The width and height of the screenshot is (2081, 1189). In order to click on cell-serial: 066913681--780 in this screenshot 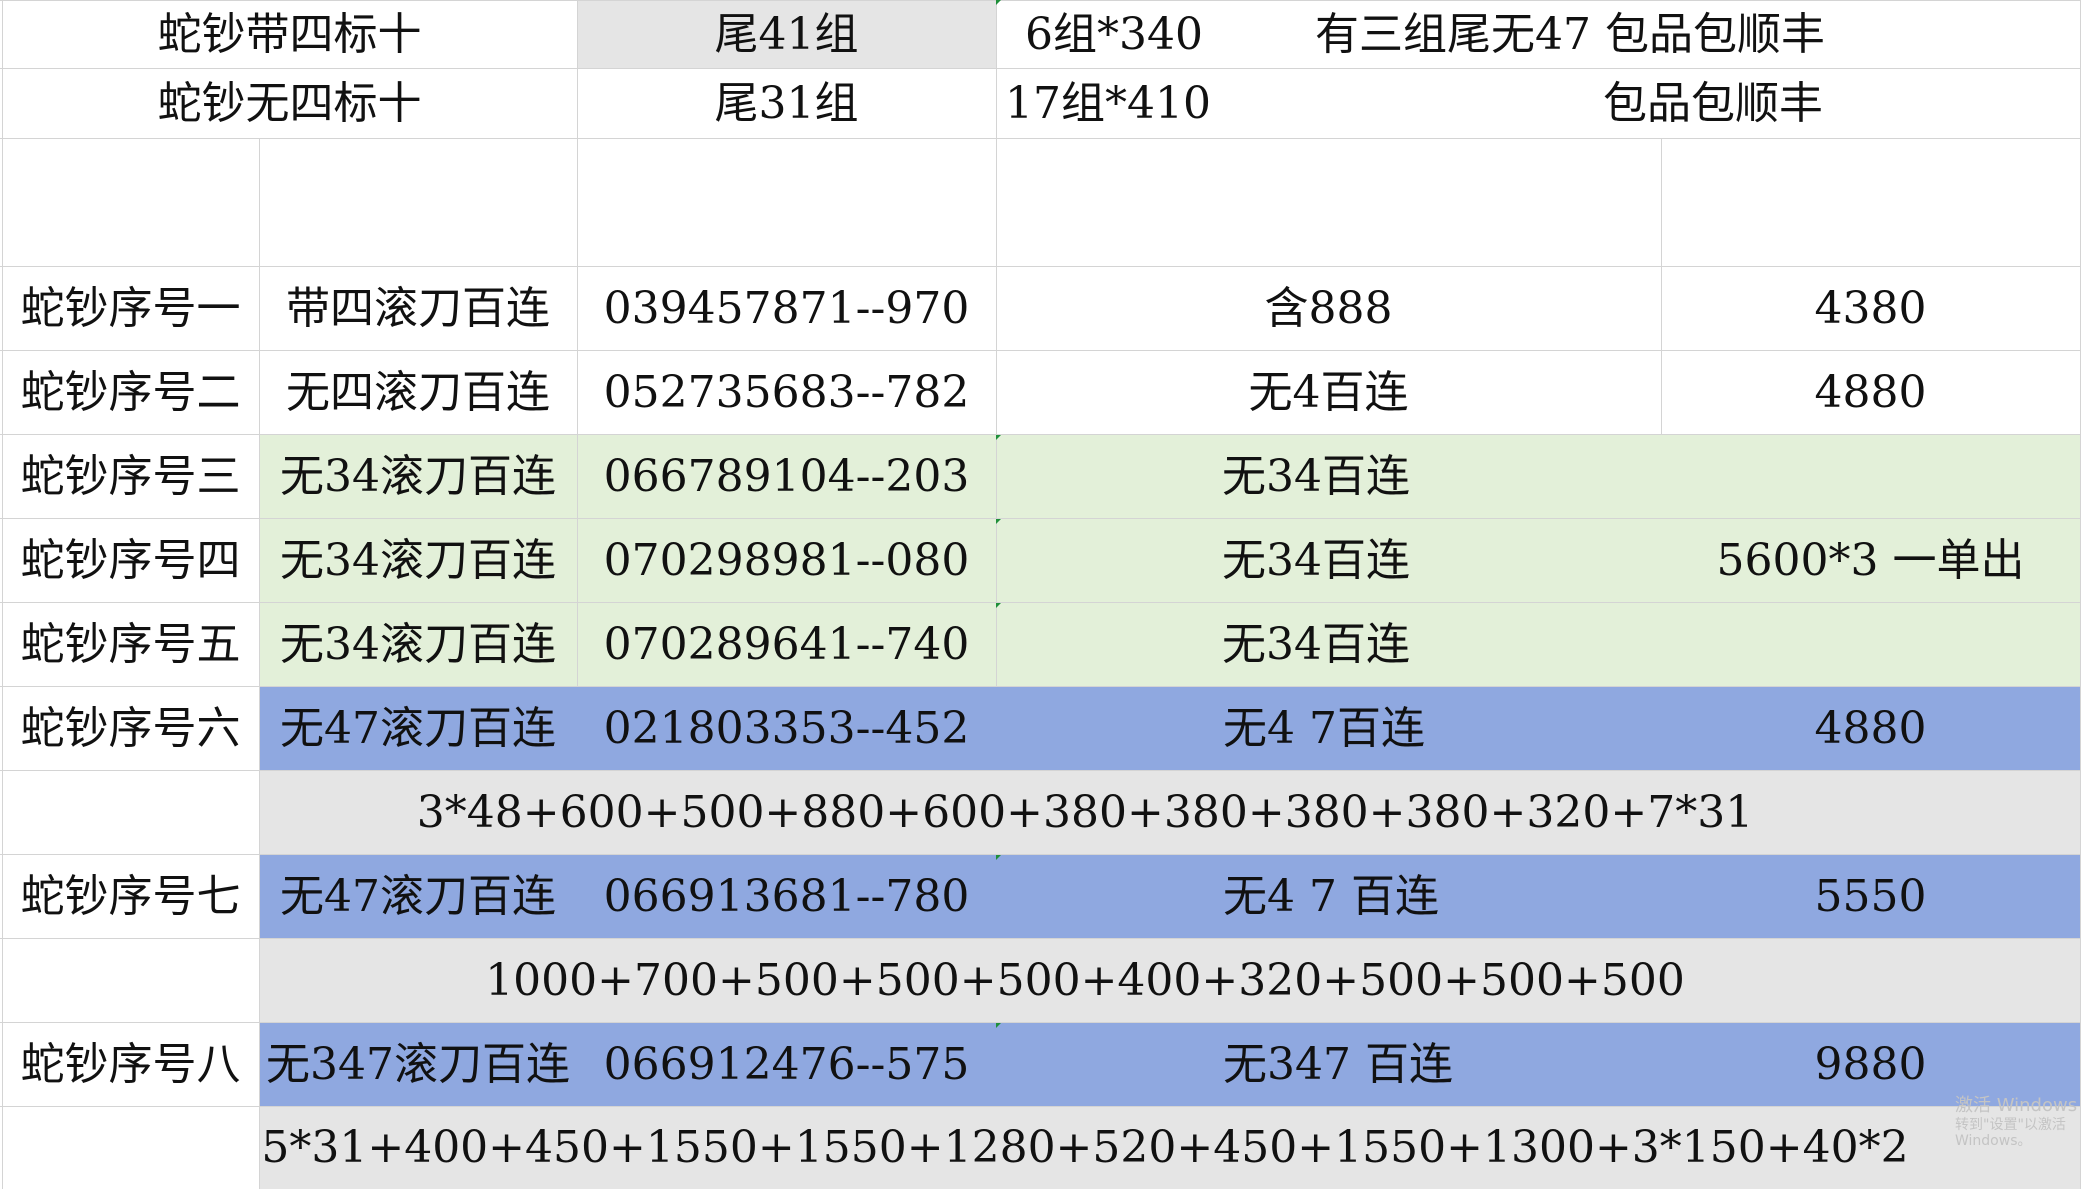, I will do `click(786, 897)`.